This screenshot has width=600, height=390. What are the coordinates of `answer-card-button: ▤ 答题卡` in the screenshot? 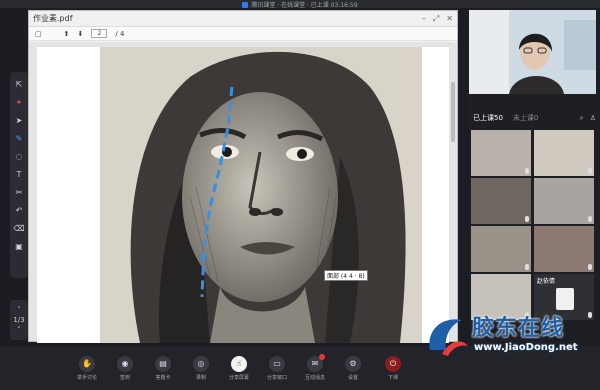 It's located at (163, 368).